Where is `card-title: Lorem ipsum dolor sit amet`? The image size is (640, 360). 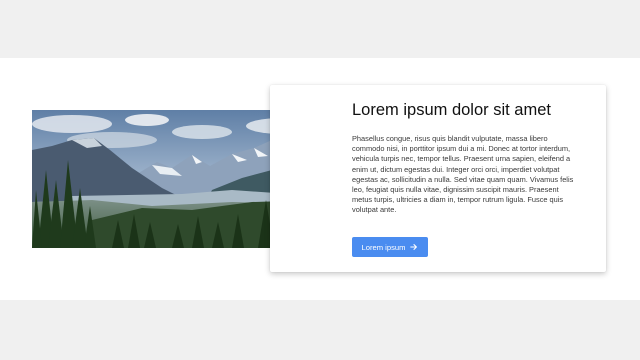 card-title: Lorem ipsum dolor sit amet is located at coordinates (451, 110).